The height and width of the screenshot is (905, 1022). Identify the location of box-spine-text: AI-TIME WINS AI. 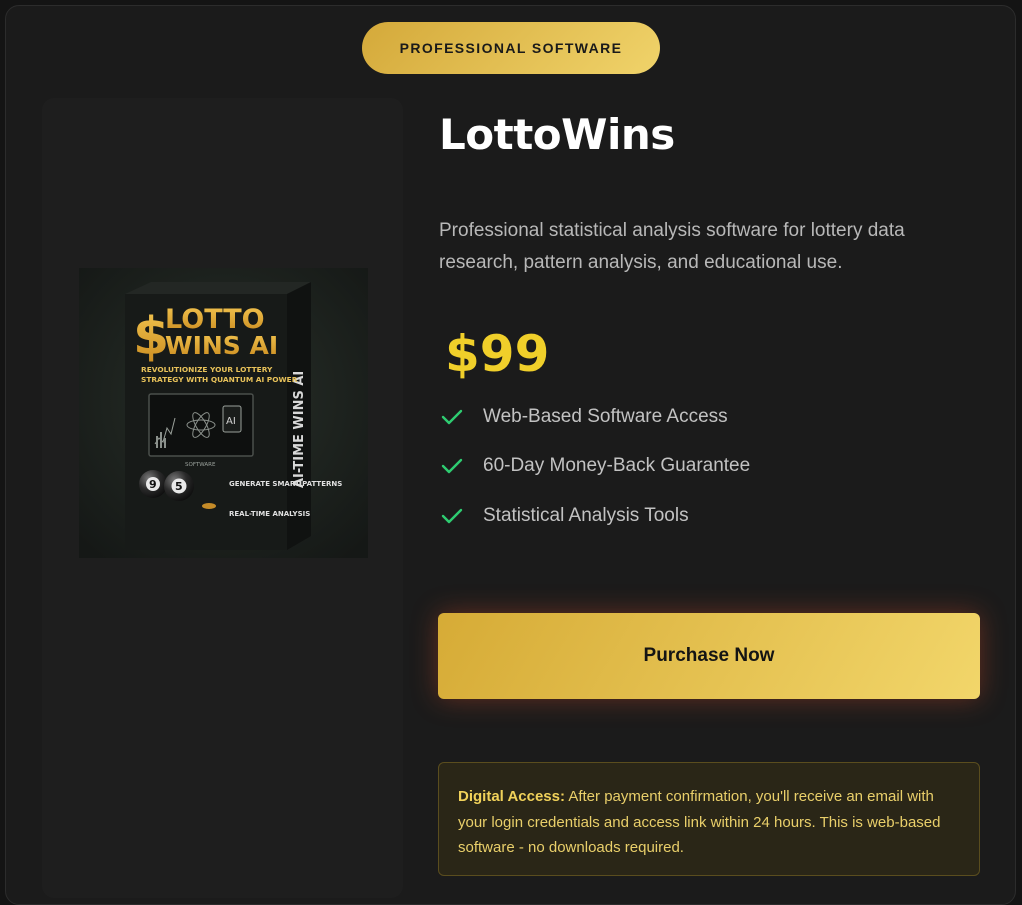
(299, 429).